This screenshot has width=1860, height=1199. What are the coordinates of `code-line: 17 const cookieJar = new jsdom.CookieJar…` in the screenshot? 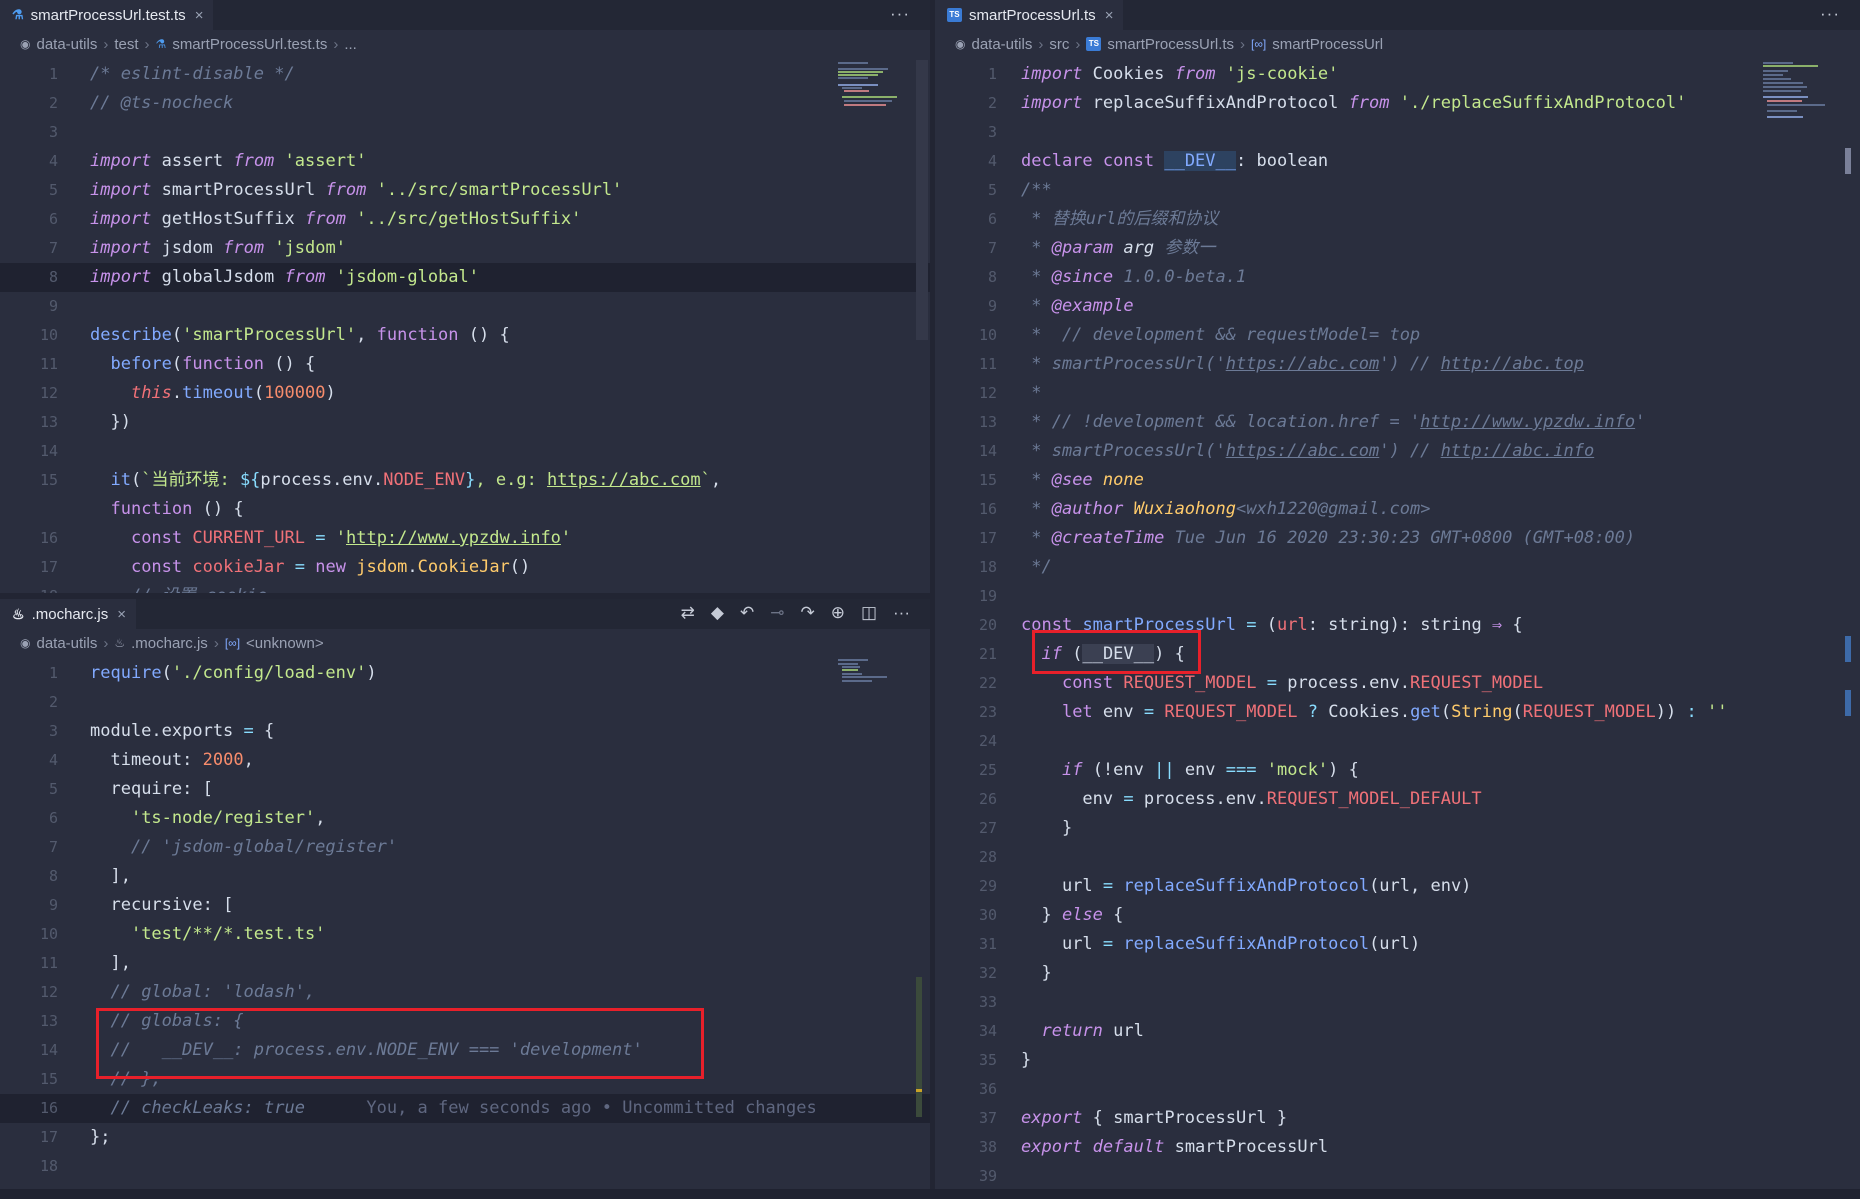 It's located at (465, 567).